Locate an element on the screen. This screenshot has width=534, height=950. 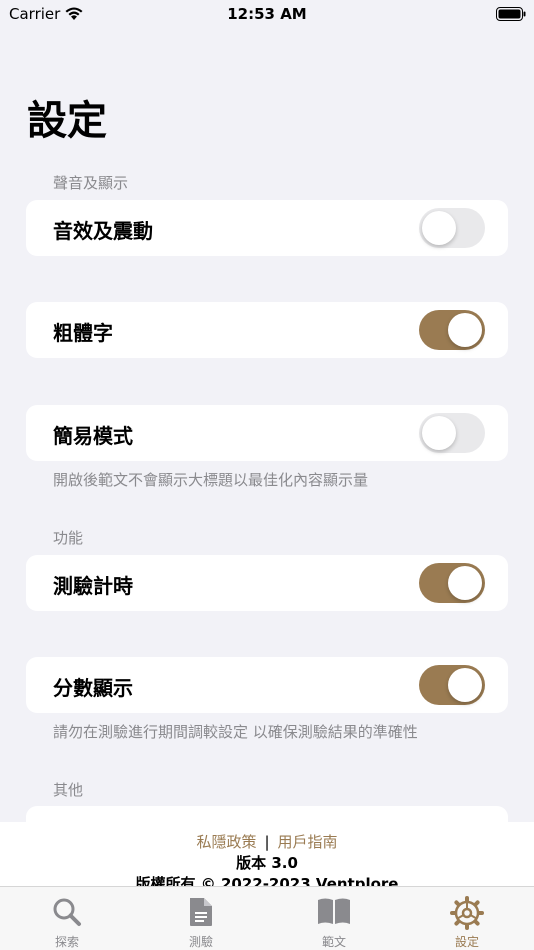
footer-links: 私隱政策 | 用戶指南 is located at coordinates (267, 841).